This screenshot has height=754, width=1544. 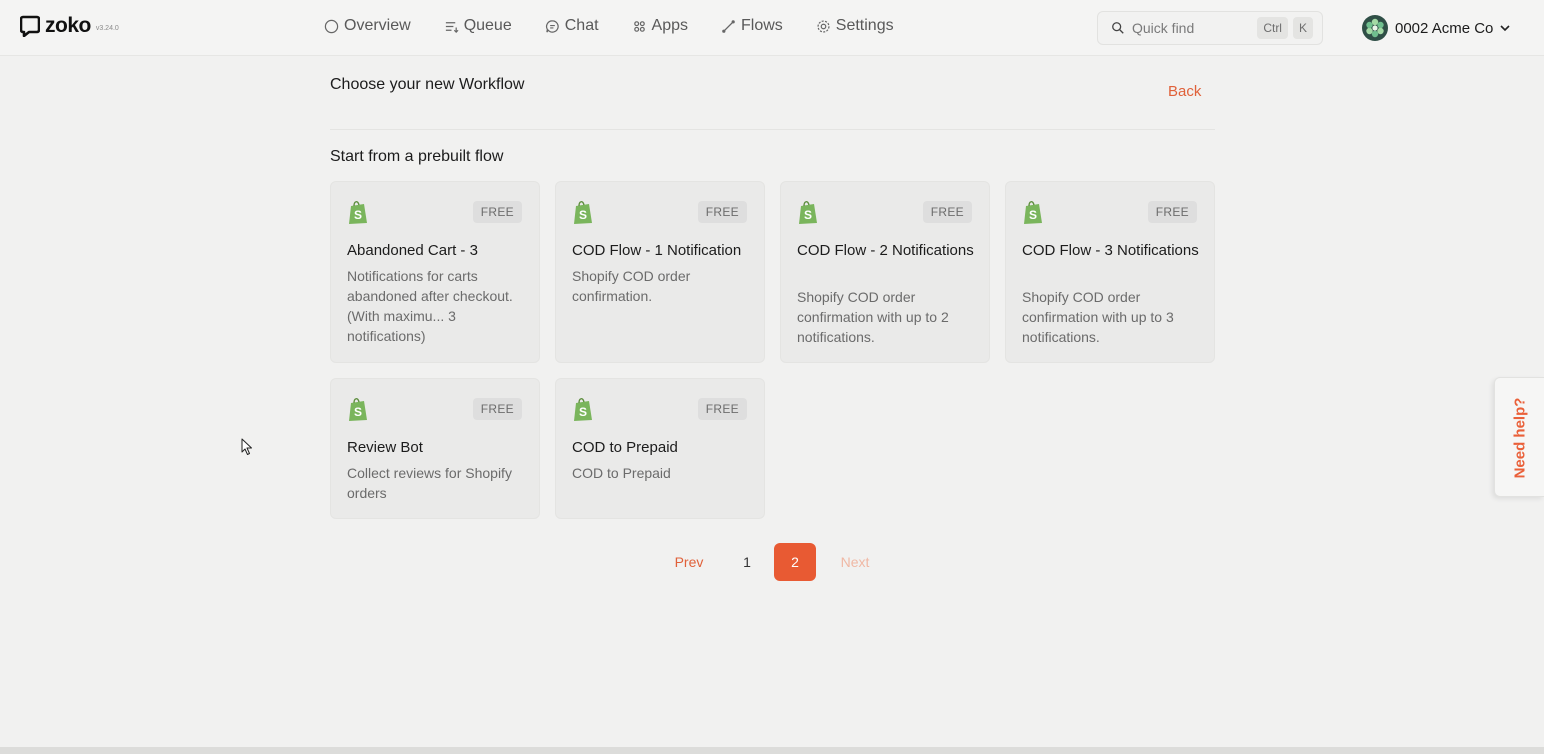 I want to click on nav-queue: Queue, so click(x=478, y=26).